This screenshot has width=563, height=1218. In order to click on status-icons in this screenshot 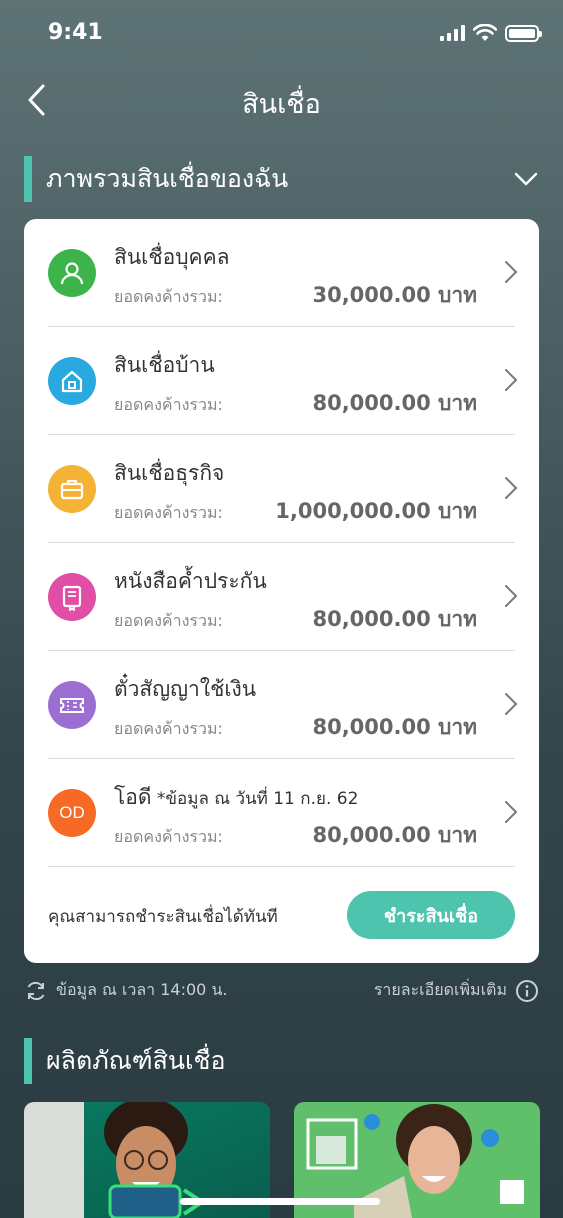, I will do `click(491, 33)`.